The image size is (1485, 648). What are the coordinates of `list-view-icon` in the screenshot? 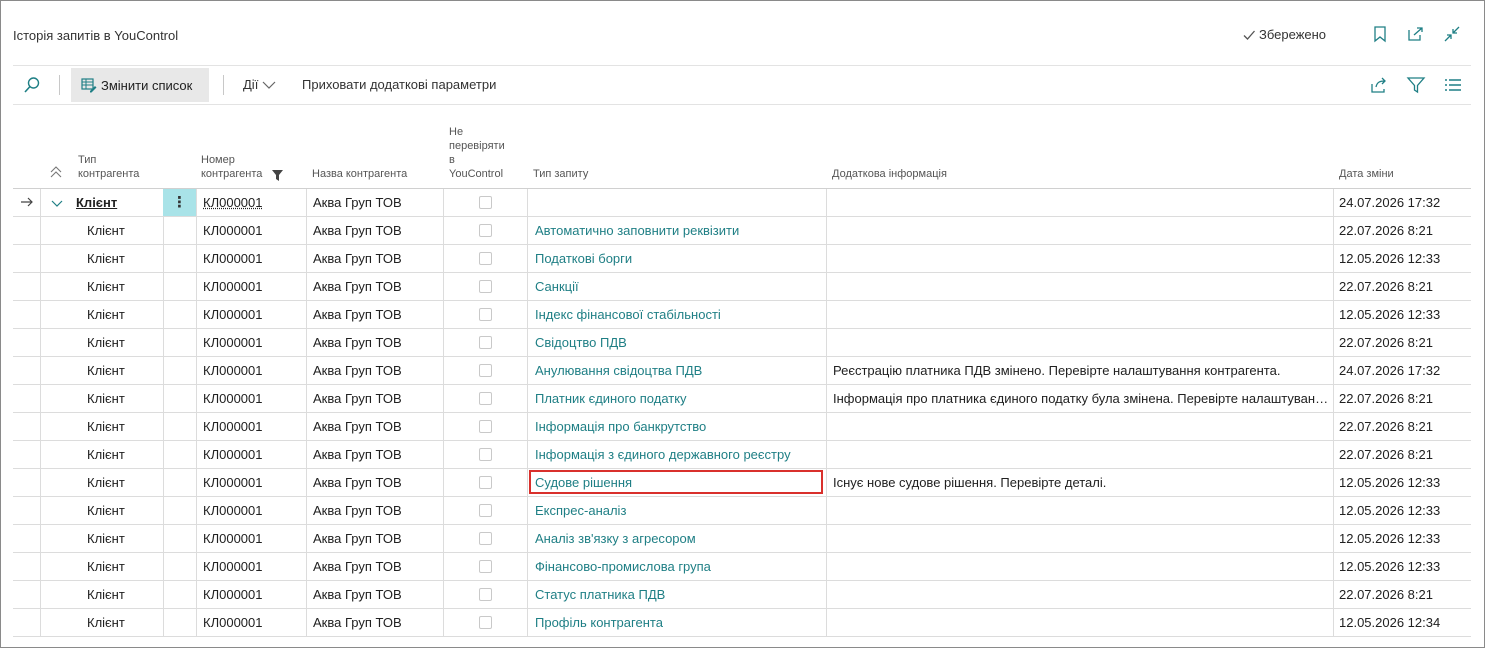 It's located at (1453, 85).